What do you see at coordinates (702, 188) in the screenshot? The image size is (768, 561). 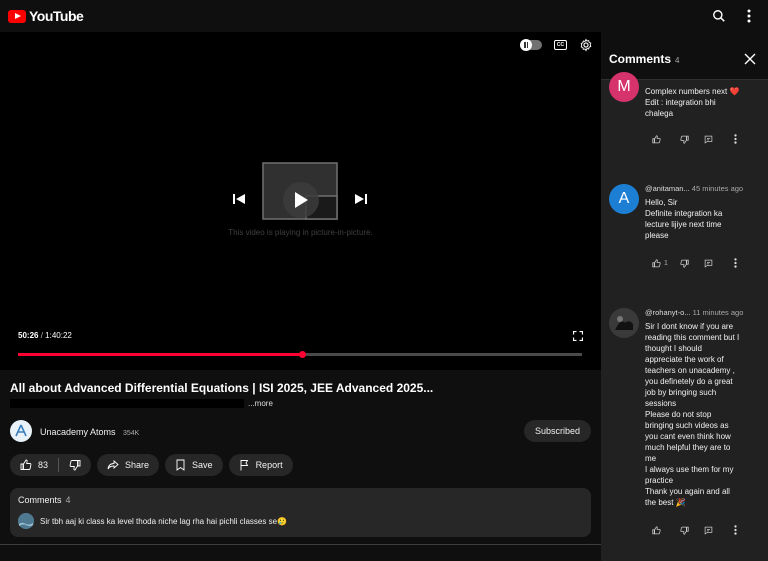 I see `comment-meta: @anitaman... 45 minutes ago` at bounding box center [702, 188].